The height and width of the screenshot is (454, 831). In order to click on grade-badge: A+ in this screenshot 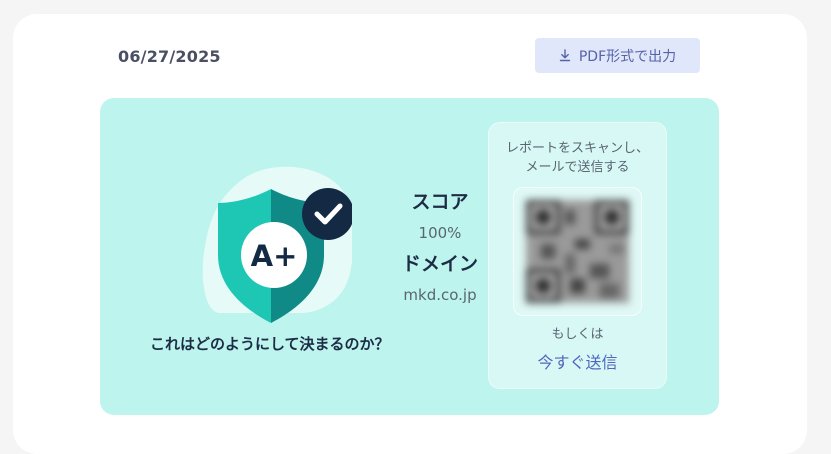, I will do `click(272, 244)`.